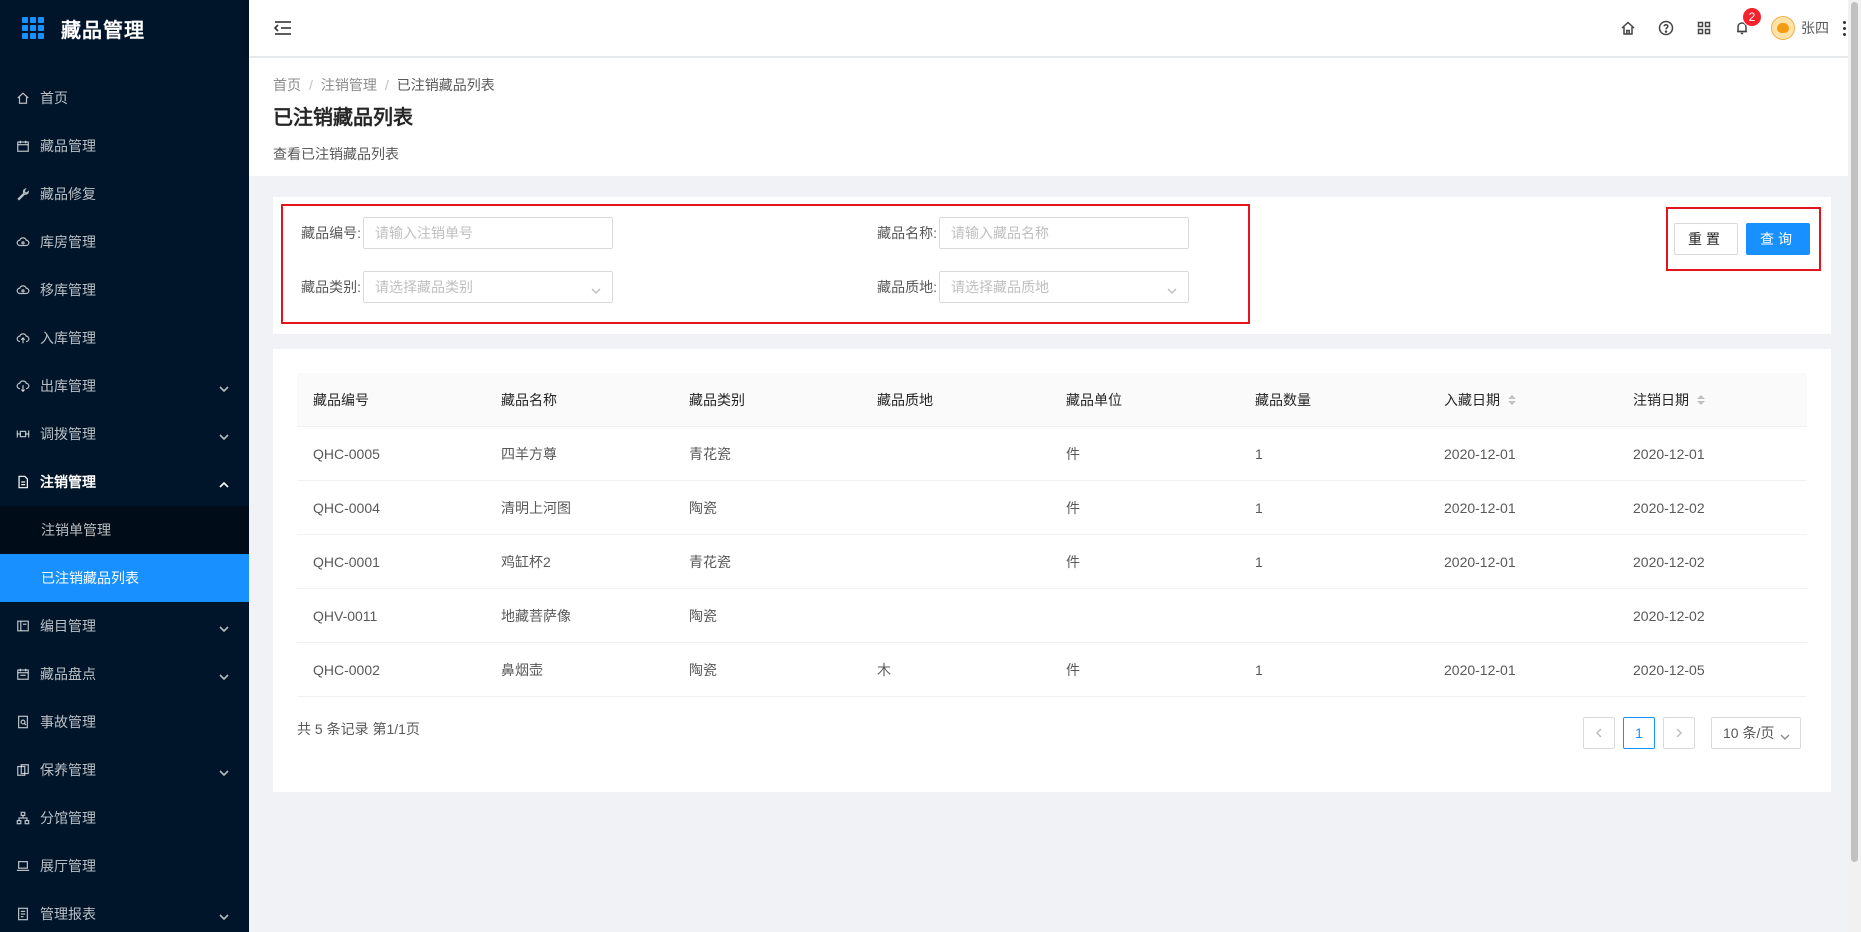  Describe the element at coordinates (1599, 733) in the screenshot. I see `prev-page-button` at that location.